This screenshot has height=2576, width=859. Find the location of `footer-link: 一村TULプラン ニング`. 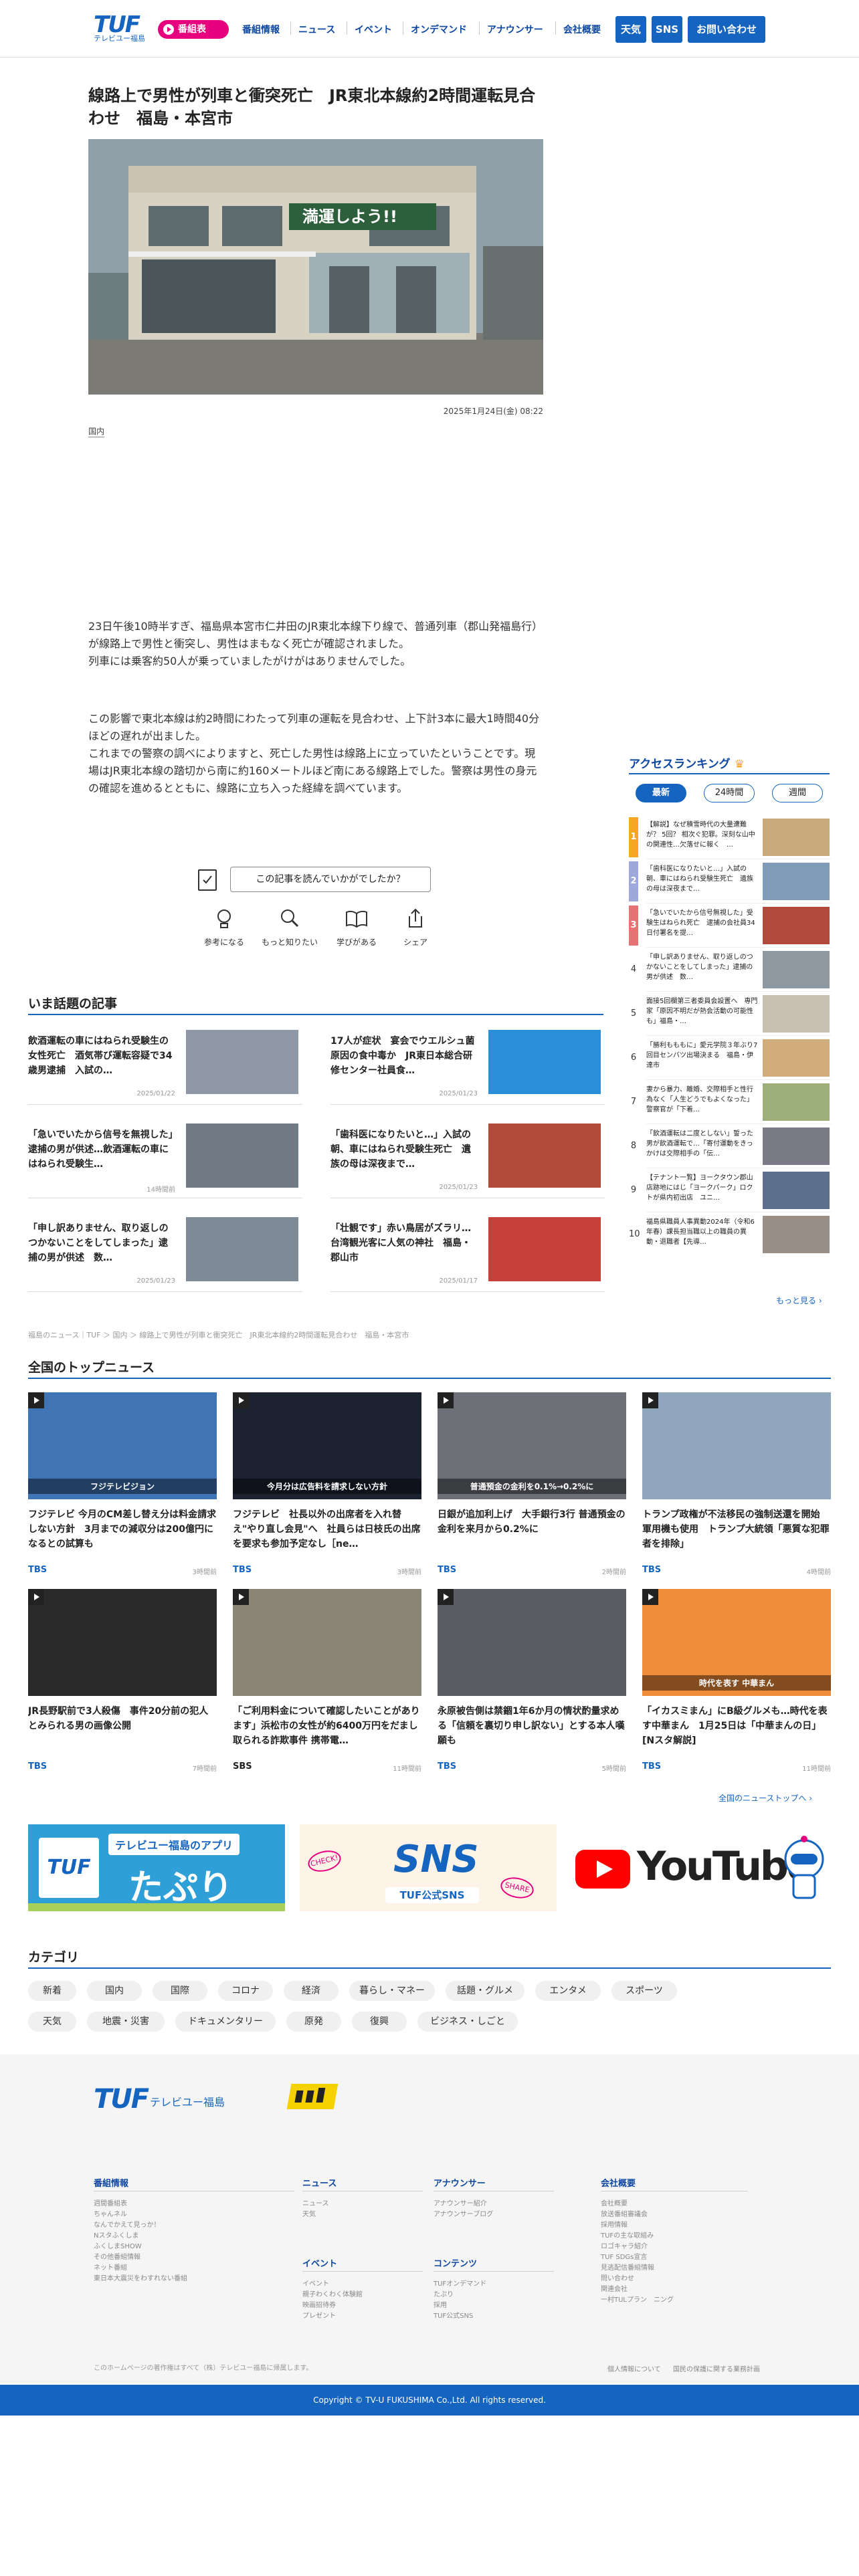

footer-link: 一村TULプラン ニング is located at coordinates (638, 2300).